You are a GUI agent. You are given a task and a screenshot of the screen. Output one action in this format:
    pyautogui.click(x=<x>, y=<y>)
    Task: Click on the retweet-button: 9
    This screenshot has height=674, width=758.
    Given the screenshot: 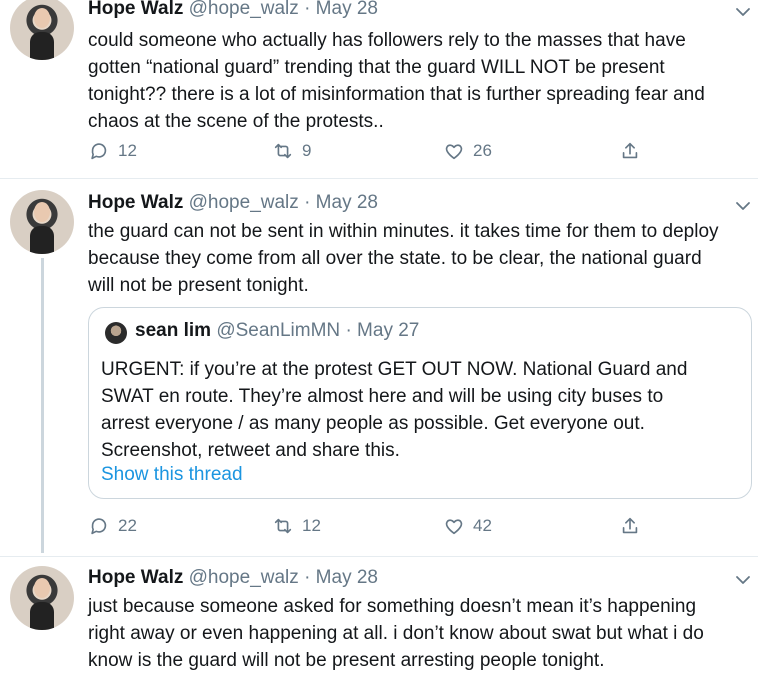 What is the action you would take?
    pyautogui.click(x=291, y=151)
    